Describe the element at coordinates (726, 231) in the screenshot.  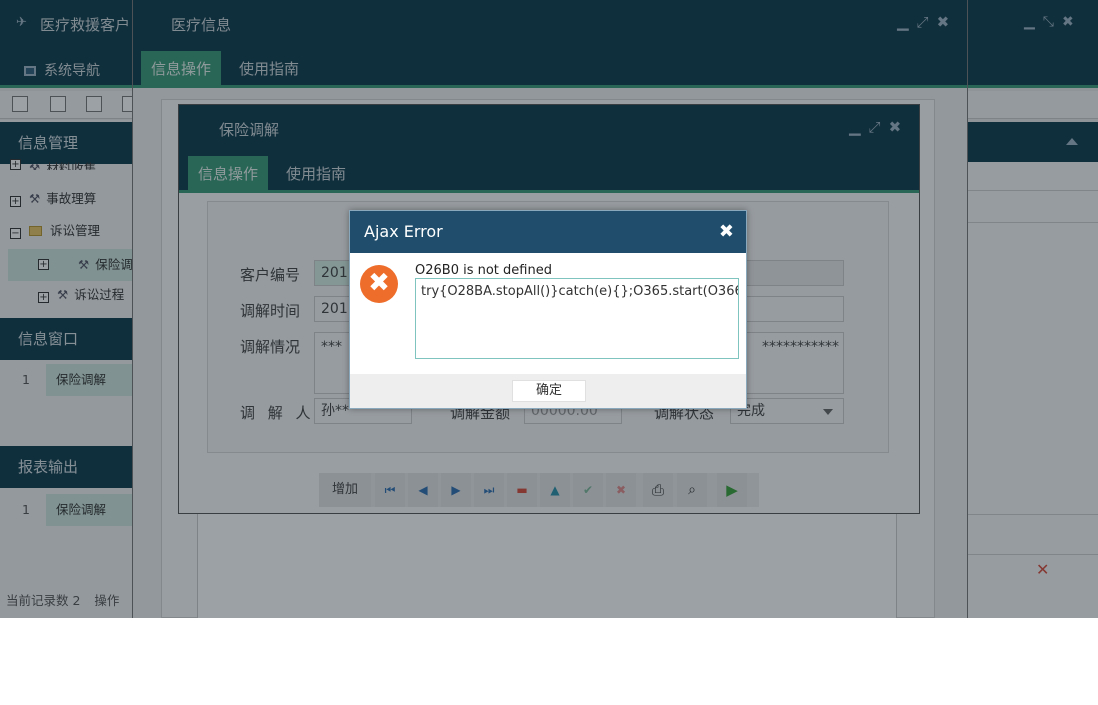
I see `close-icon: ✖` at that location.